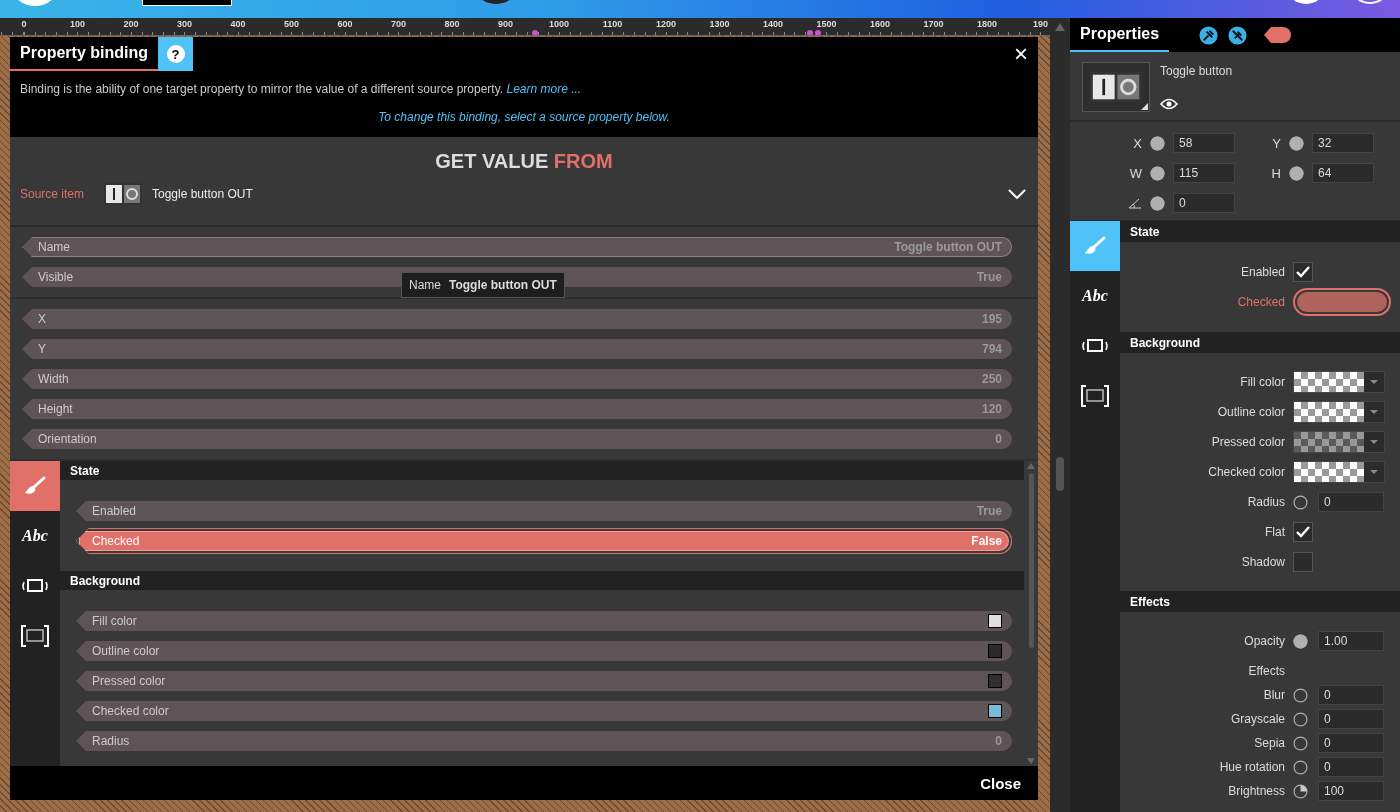 The height and width of the screenshot is (812, 1400). What do you see at coordinates (492, 161) in the screenshot?
I see `section-heading: GET VALUE` at bounding box center [492, 161].